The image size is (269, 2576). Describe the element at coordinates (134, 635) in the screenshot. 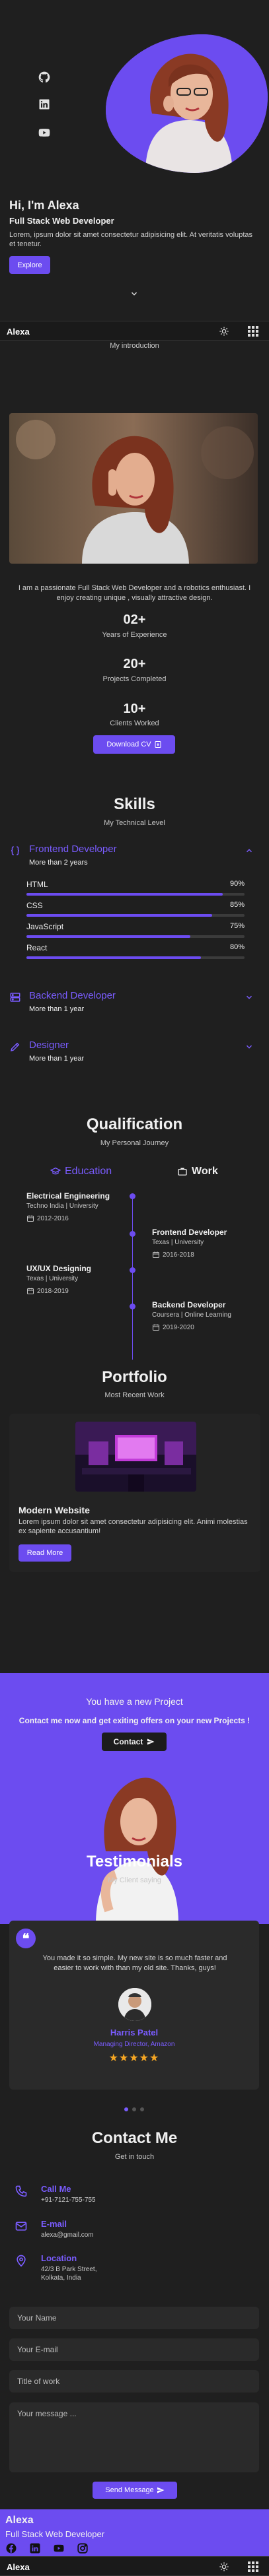

I see `stat-label: Years of Experience` at that location.